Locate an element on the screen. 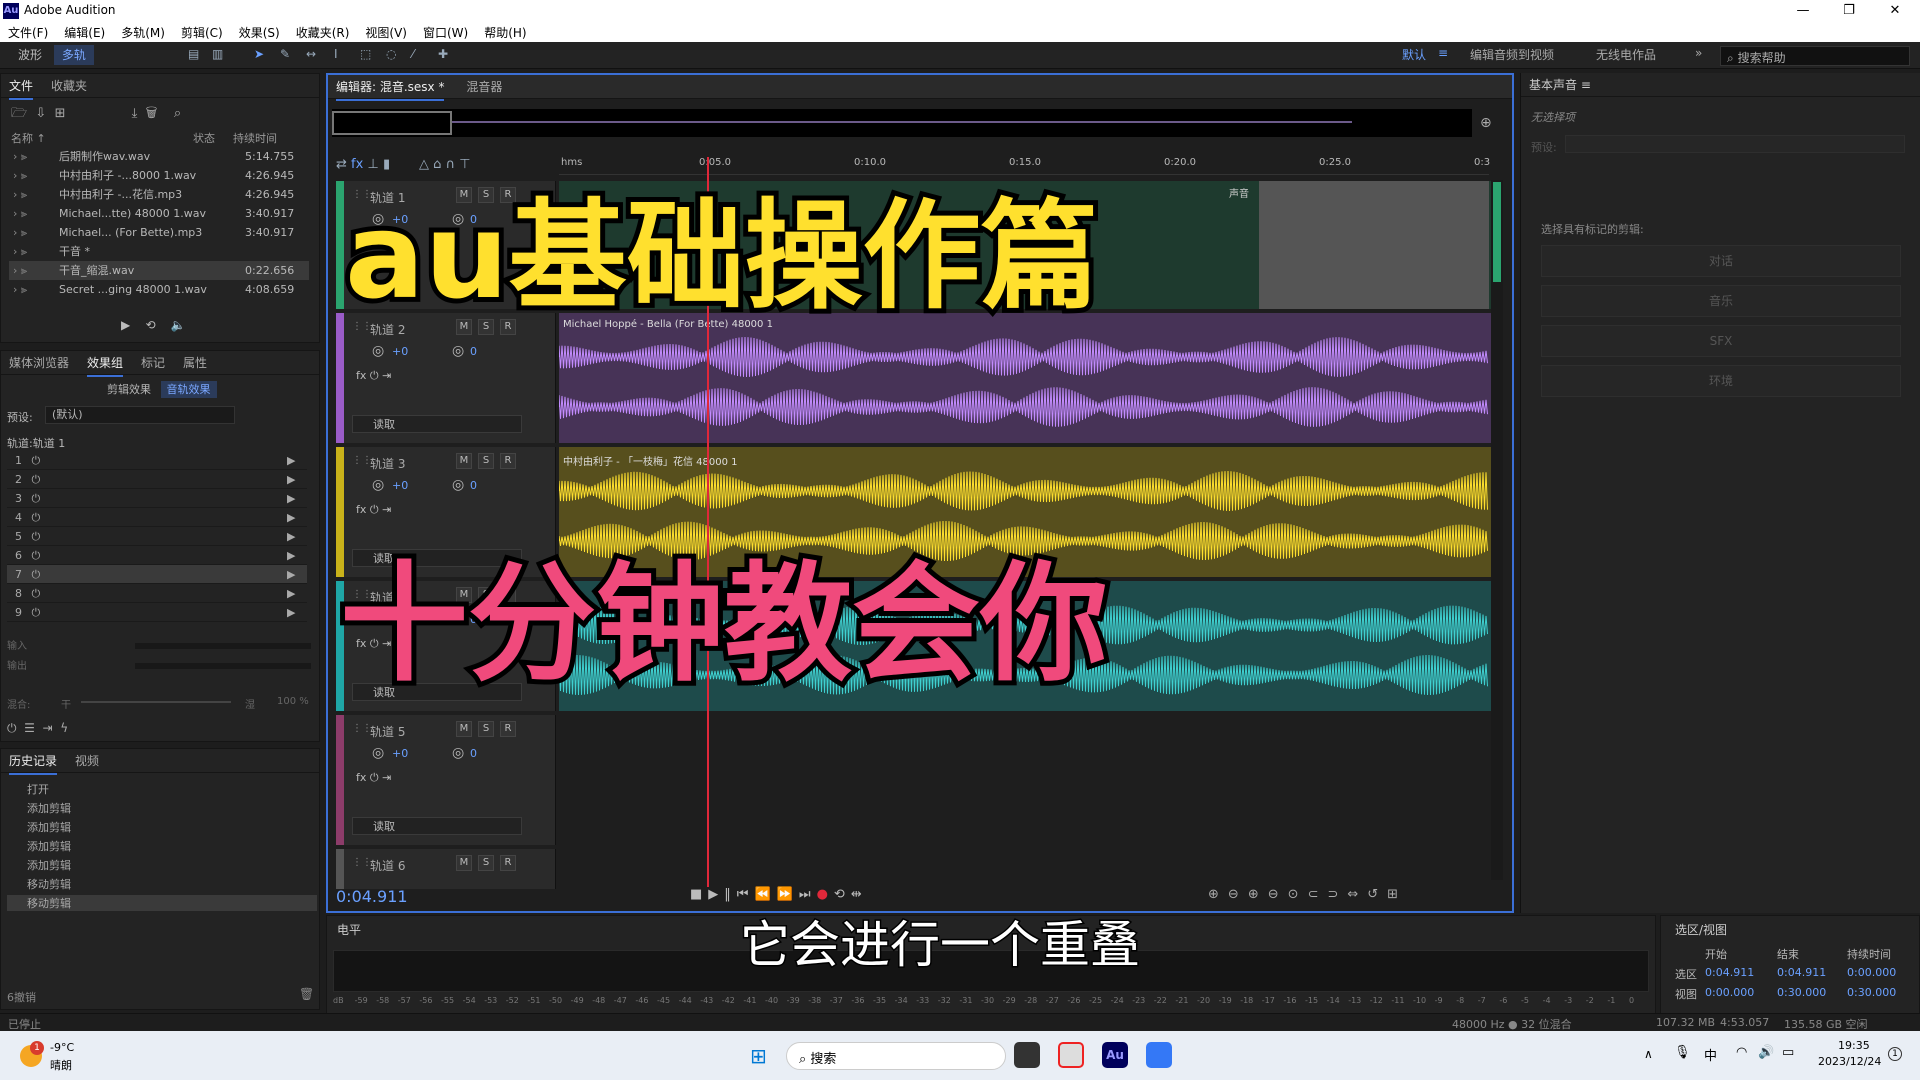 The height and width of the screenshot is (1080, 1920). skip-selection-icon: ⇹ is located at coordinates (859, 894).